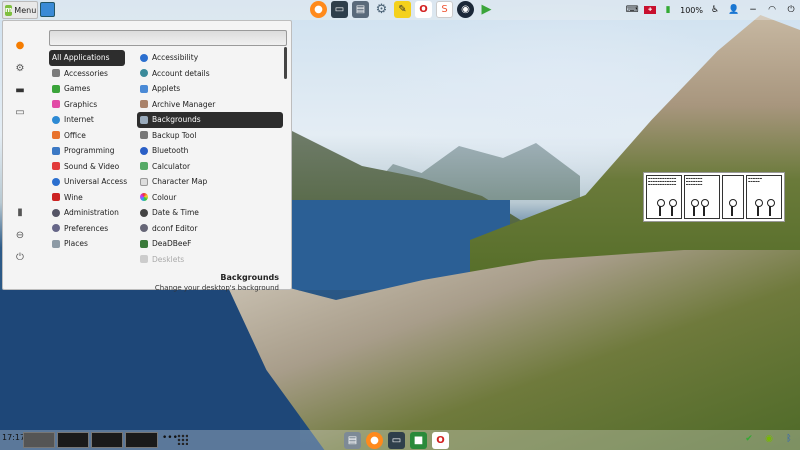 Image resolution: width=800 pixels, height=450 pixels. What do you see at coordinates (144, 197) in the screenshot?
I see `colour-icon` at bounding box center [144, 197].